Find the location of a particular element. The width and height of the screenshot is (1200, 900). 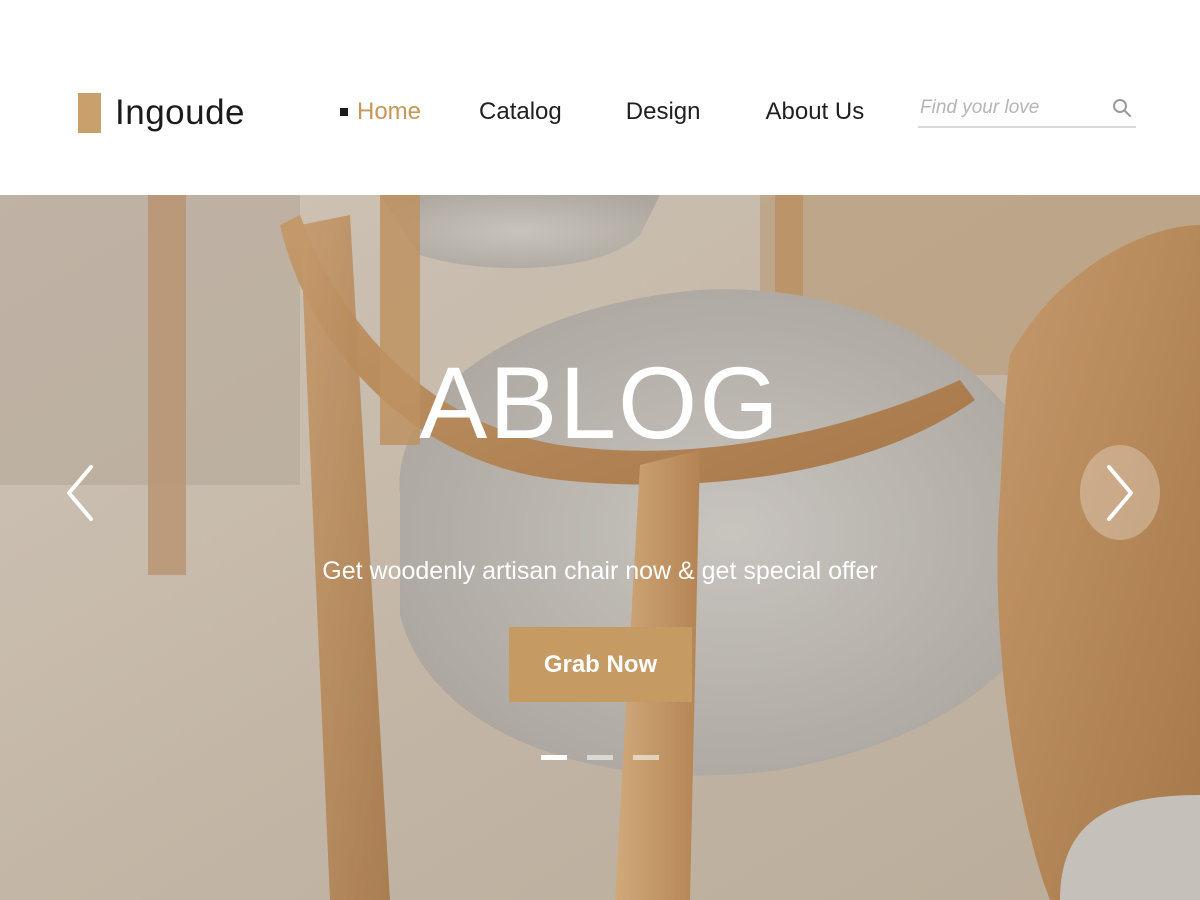

logo: Ingoude is located at coordinates (161, 113).